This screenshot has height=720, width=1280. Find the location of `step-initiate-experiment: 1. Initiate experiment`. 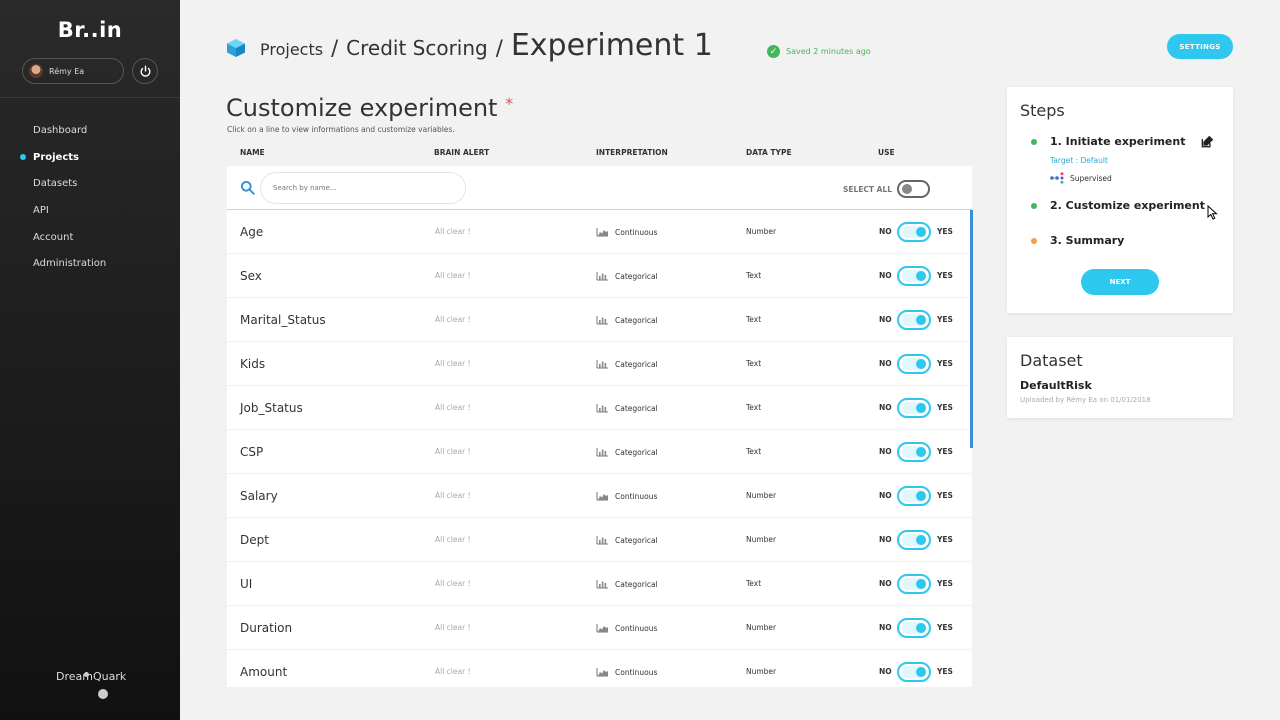

step-initiate-experiment: 1. Initiate experiment is located at coordinates (1108, 141).